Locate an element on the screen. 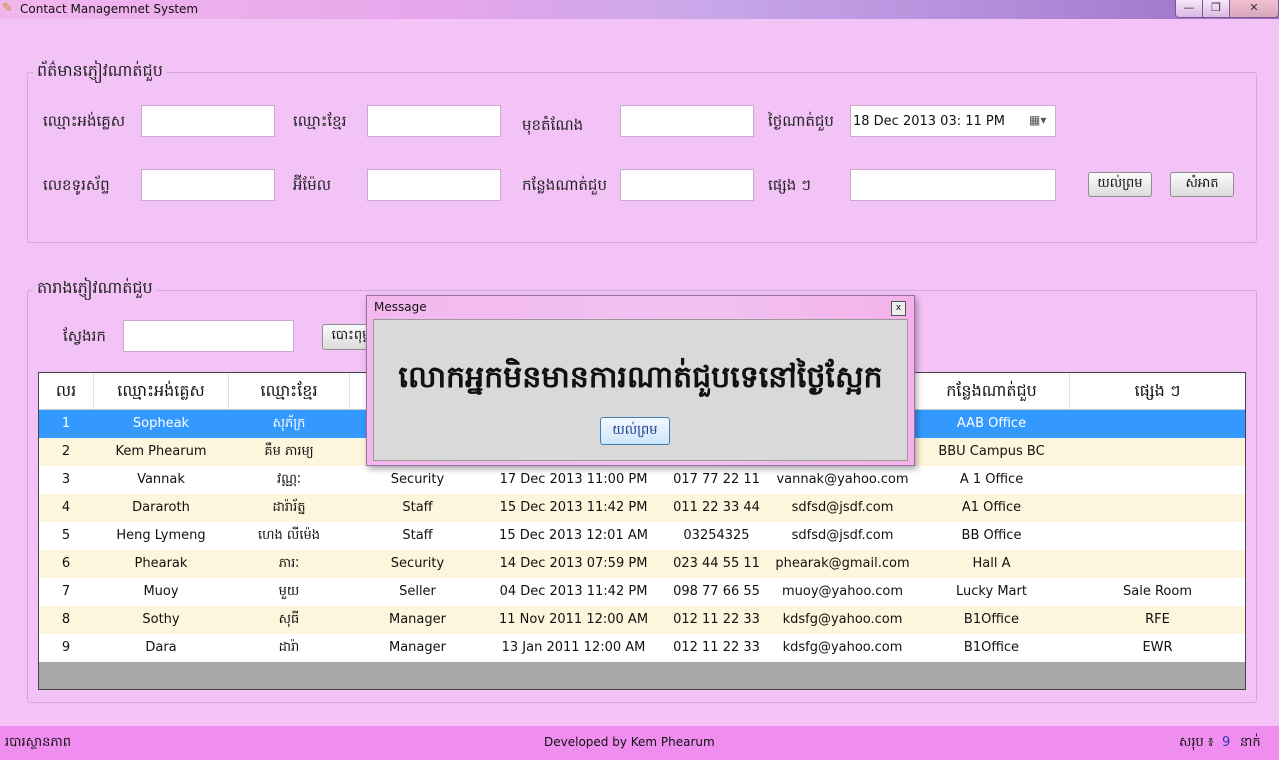 This screenshot has width=1279, height=760. cell-english-name: Sothy is located at coordinates (161, 620).